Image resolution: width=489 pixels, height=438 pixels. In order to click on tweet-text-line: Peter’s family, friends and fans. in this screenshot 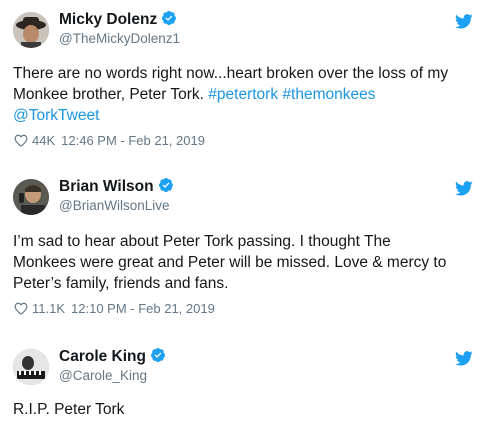, I will do `click(121, 283)`.